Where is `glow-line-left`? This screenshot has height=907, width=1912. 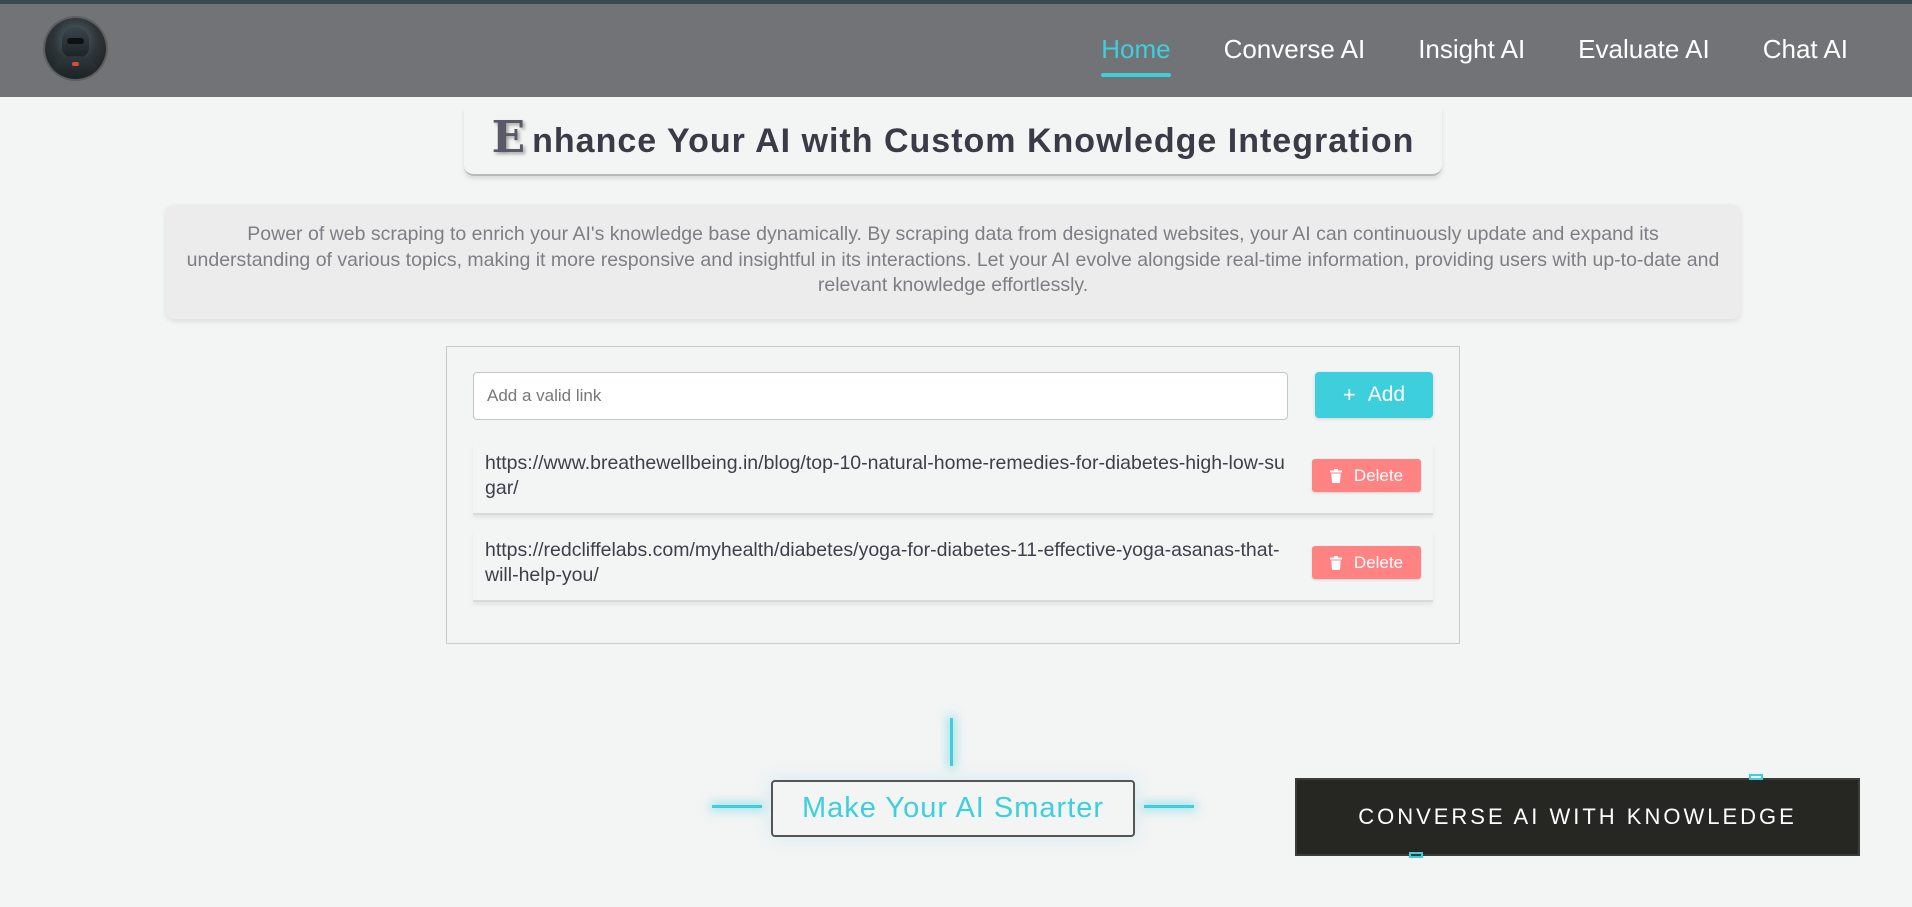 glow-line-left is located at coordinates (737, 806).